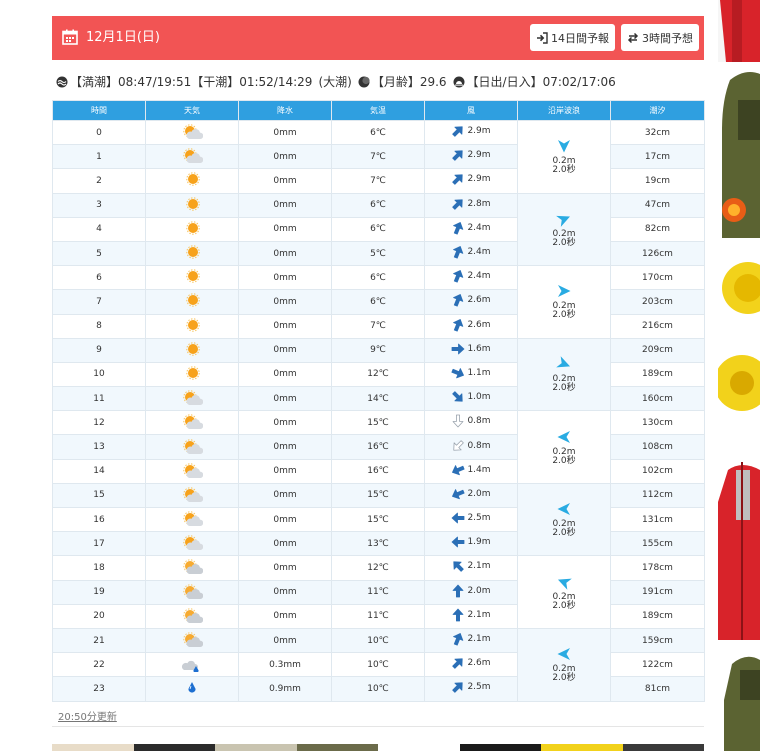 This screenshot has width=760, height=751. I want to click on hour-cell: 12, so click(99, 423).